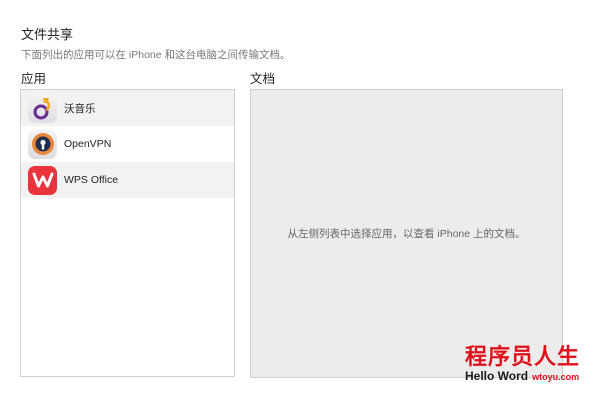  I want to click on app-item-wps-office: WPS Office, so click(127, 180).